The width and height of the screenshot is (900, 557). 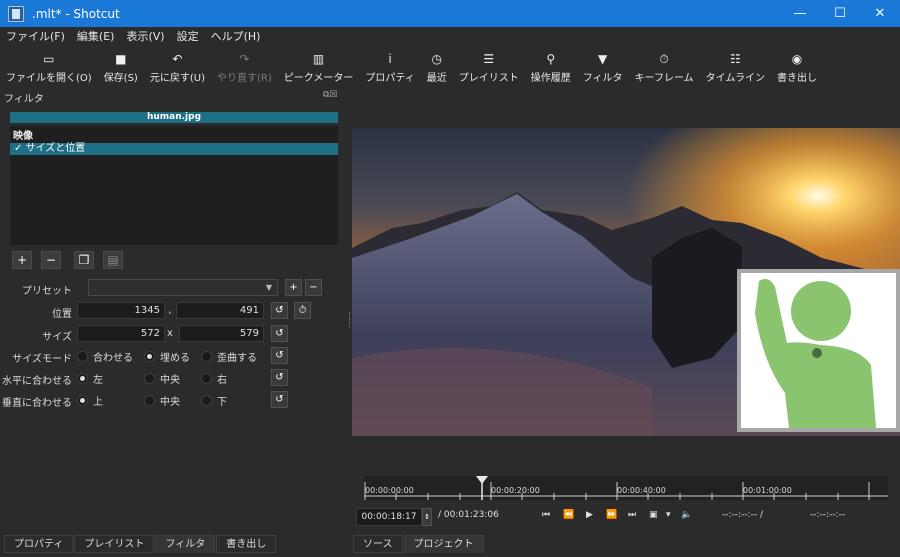 What do you see at coordinates (664, 67) in the screenshot?
I see `keyframes-button: ⏱ キーフレーム` at bounding box center [664, 67].